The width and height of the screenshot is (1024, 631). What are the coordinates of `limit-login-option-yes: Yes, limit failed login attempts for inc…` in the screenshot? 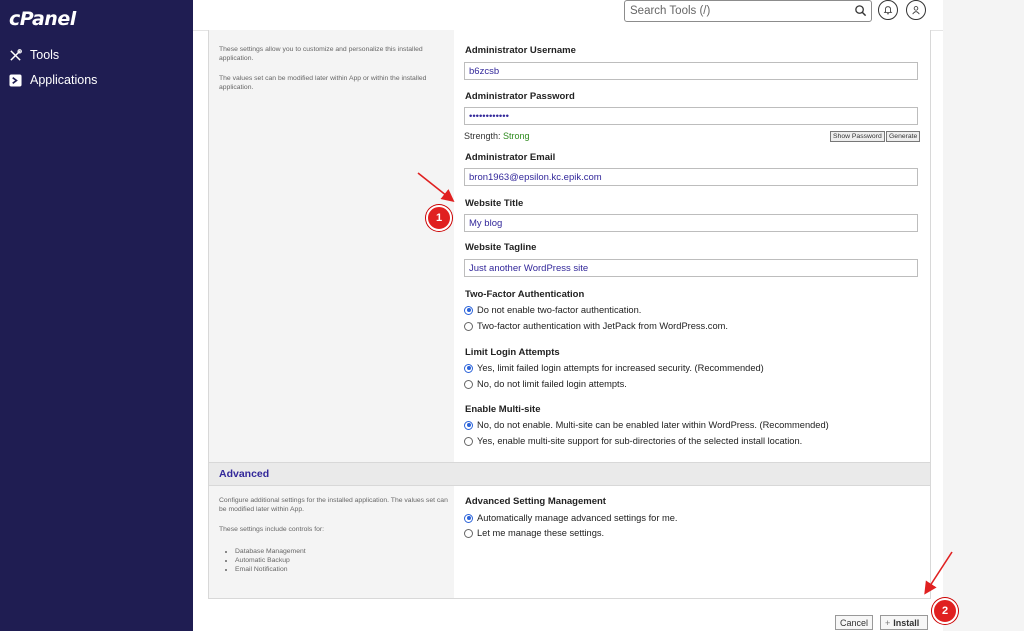 It's located at (614, 368).